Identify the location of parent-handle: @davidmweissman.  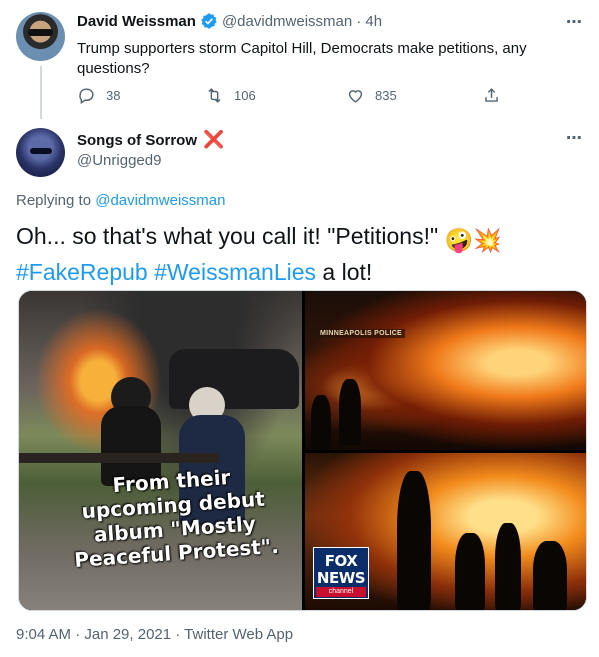
(287, 21).